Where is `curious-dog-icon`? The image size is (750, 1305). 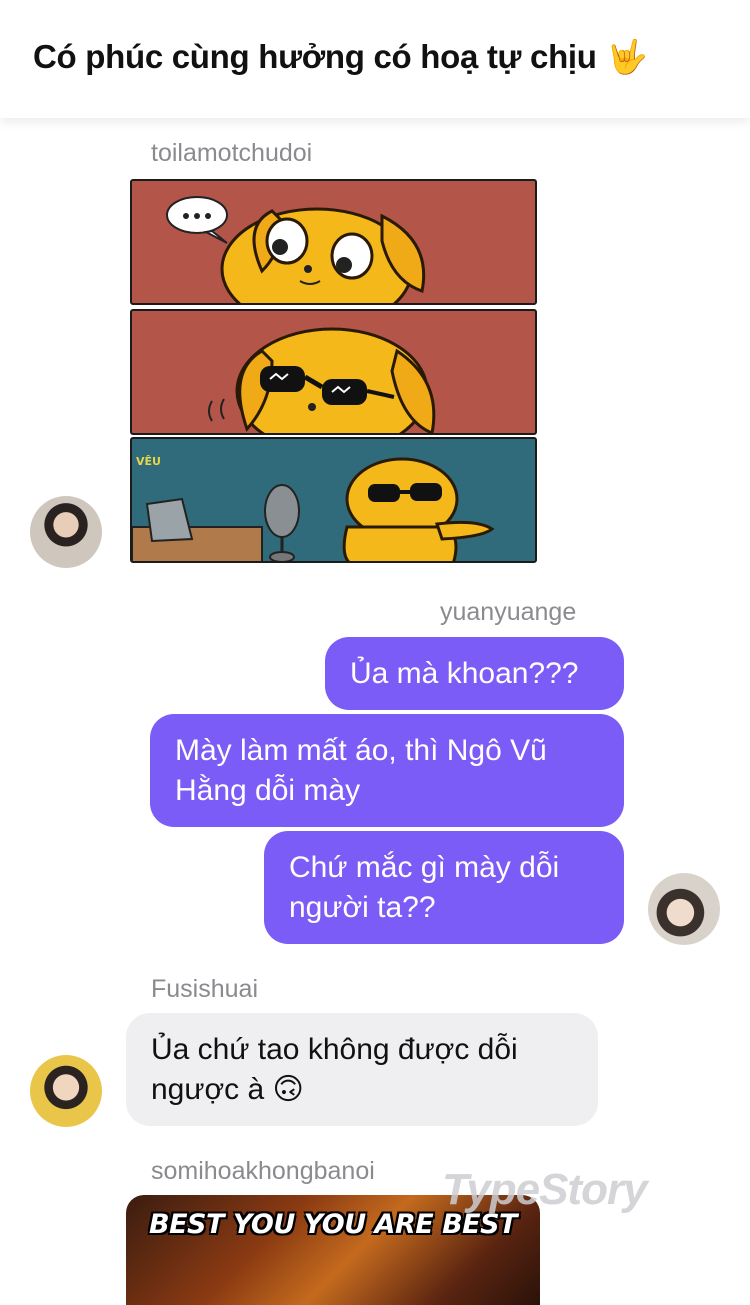
curious-dog-icon is located at coordinates (296, 249).